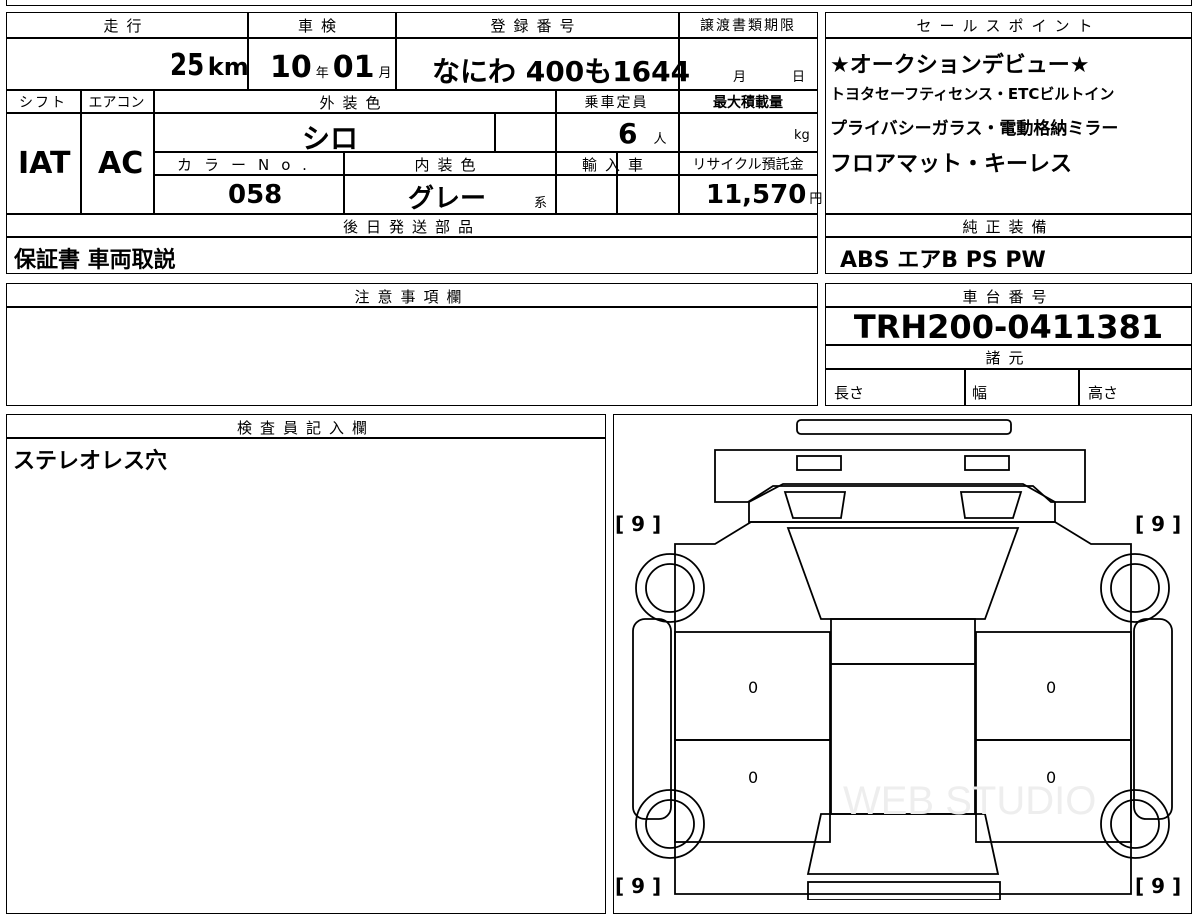  I want to click on transfer-month-unit: 月, so click(740, 77).